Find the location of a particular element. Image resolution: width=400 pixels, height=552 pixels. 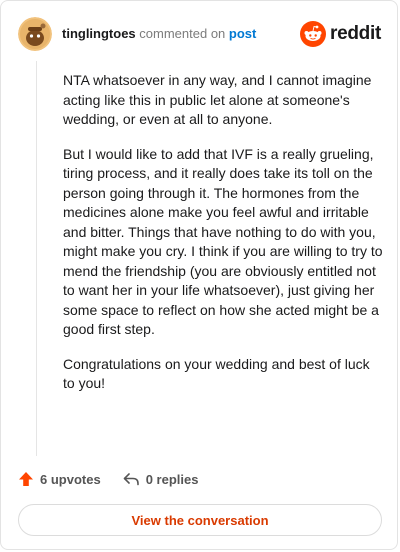

comment-footer: 6 upvotes 0 replies is located at coordinates (108, 479).